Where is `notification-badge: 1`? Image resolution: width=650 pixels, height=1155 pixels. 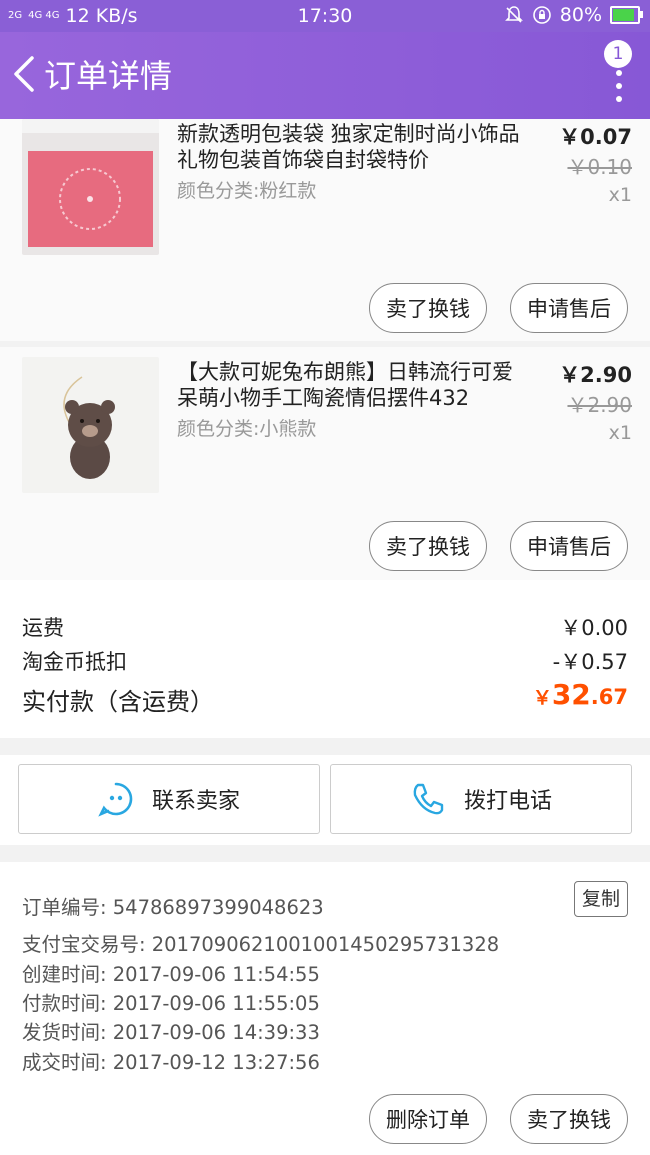
notification-badge: 1 is located at coordinates (618, 54).